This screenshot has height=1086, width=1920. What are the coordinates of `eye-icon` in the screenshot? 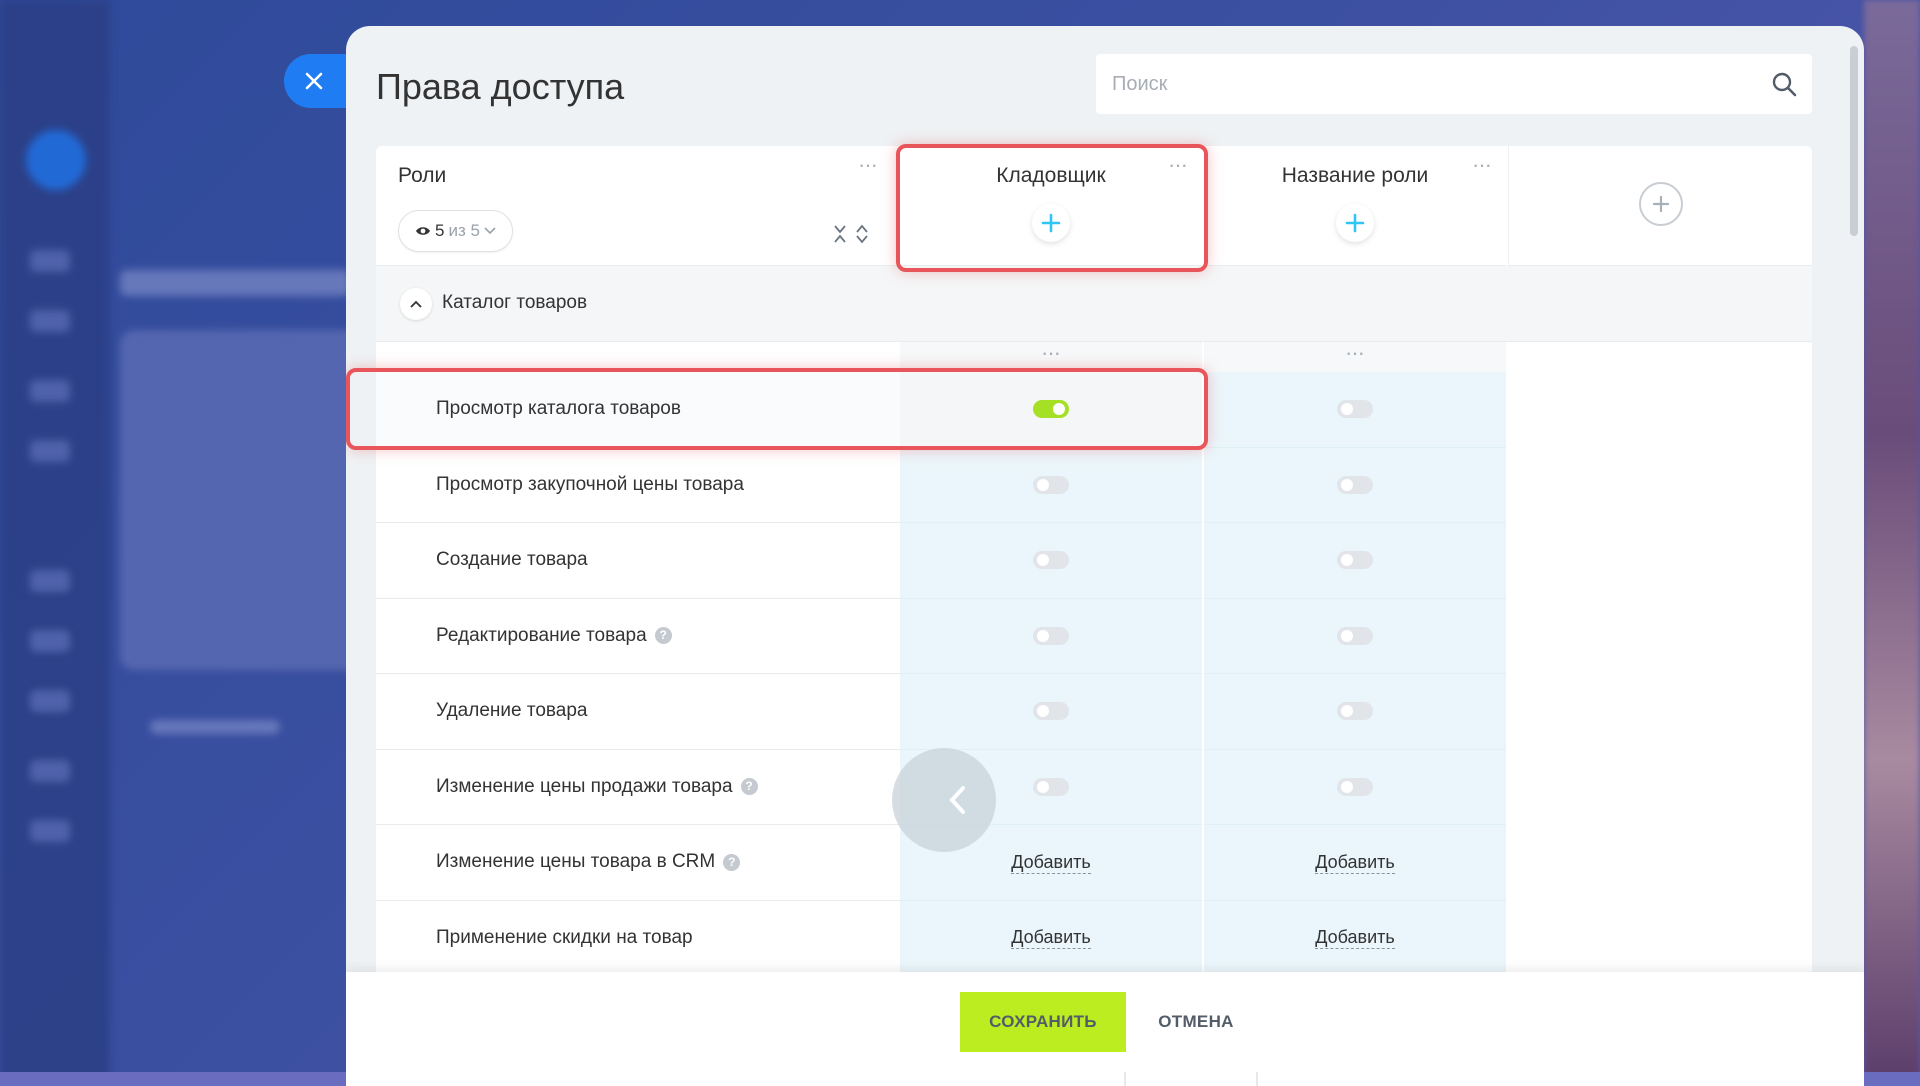 It's located at (423, 231).